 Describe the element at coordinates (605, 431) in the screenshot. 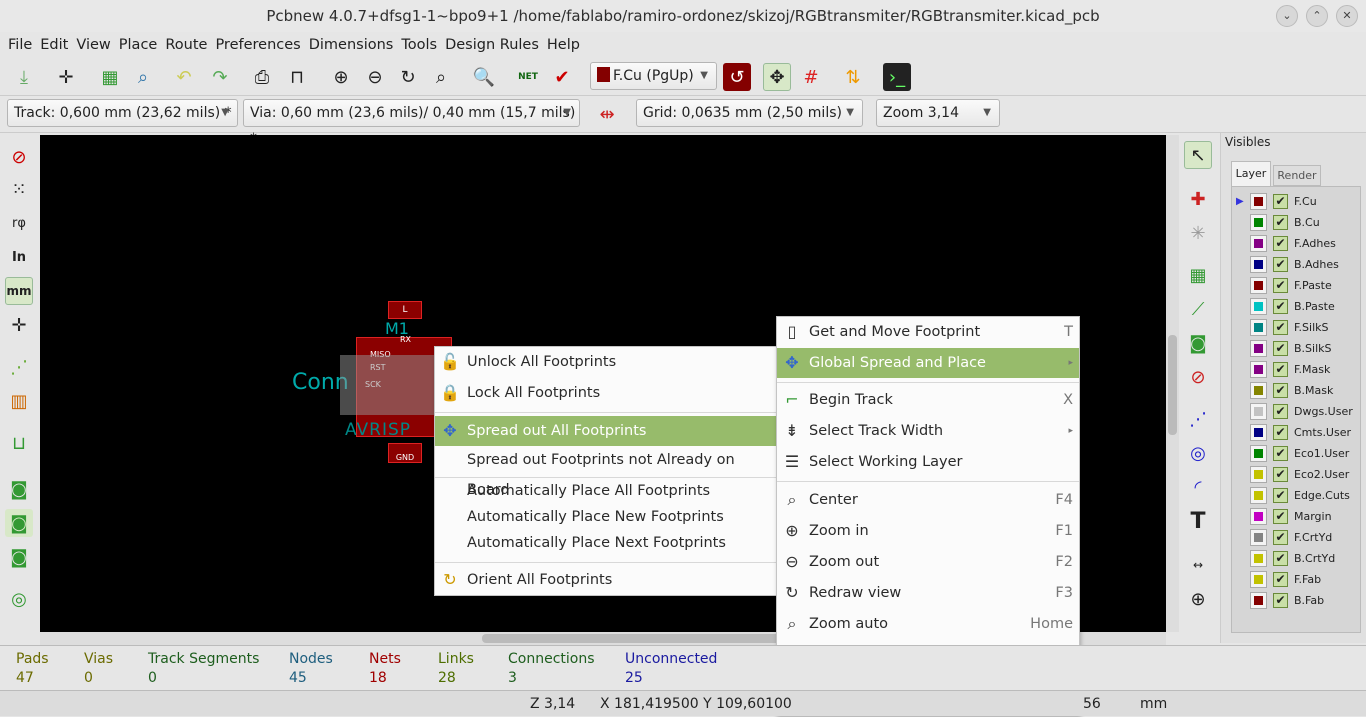

I see `submenu-item: ✥ Spread out All Footprints` at that location.